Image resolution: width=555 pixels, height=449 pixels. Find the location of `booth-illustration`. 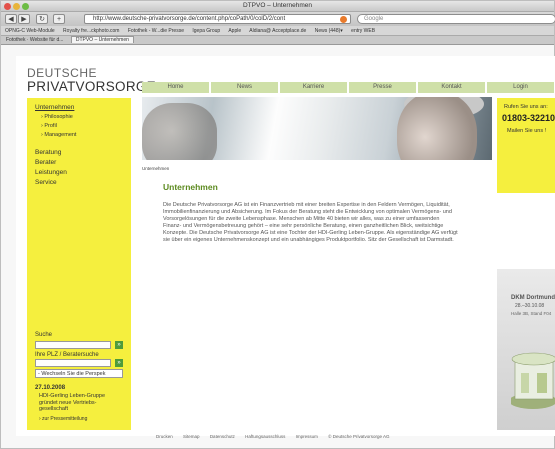

booth-illustration is located at coordinates (533, 380).